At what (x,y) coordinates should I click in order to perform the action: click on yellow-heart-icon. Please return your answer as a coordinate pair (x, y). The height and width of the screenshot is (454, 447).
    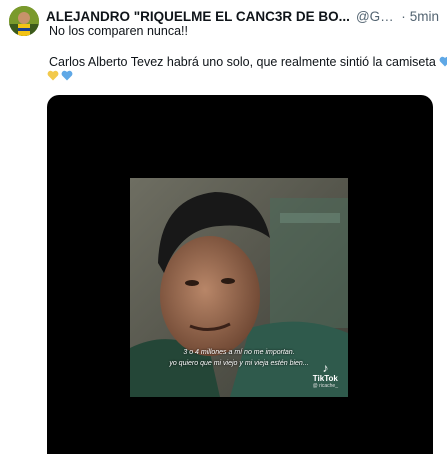
    Looking at the image, I should click on (53, 75).